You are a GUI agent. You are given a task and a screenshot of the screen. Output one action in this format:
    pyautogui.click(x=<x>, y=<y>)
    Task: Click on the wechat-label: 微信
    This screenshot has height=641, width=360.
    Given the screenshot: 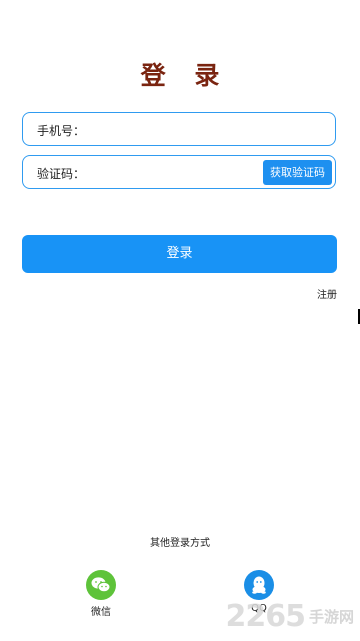 What is the action you would take?
    pyautogui.click(x=101, y=612)
    